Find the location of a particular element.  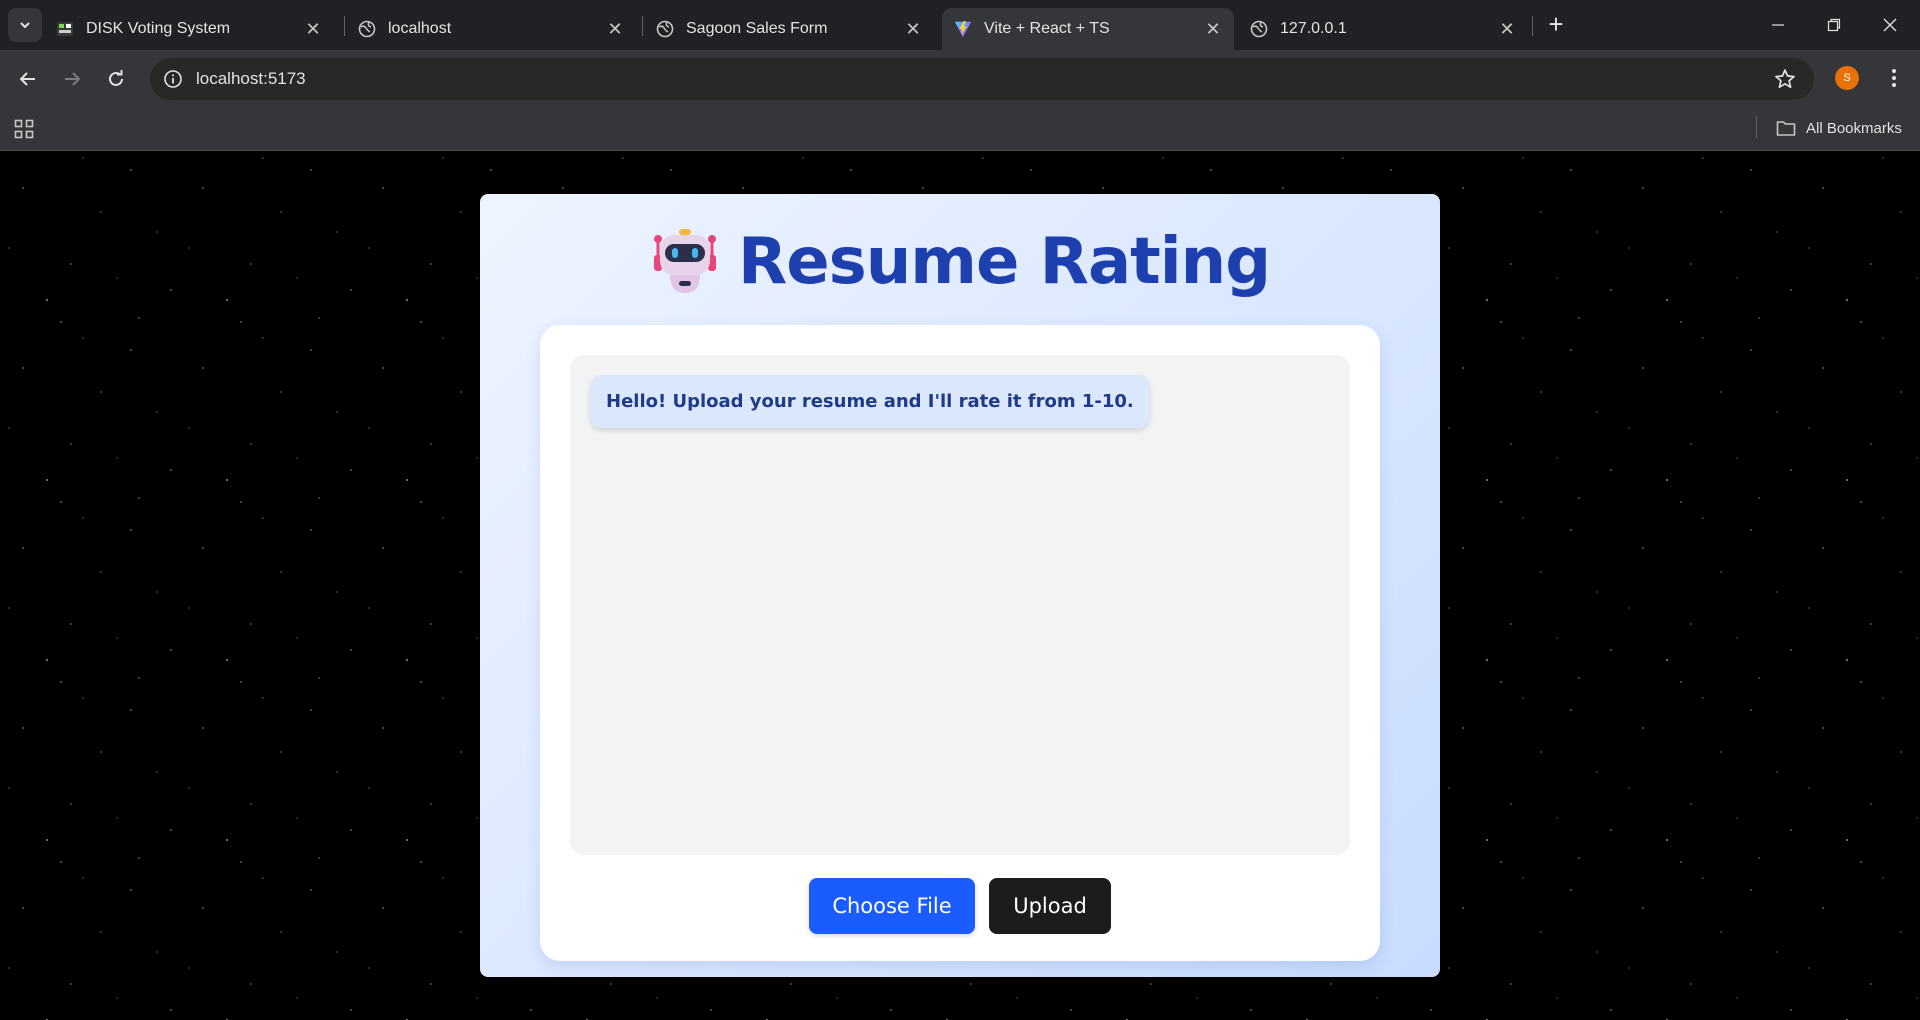

browser-toolbar: localhost:5173 is located at coordinates (960, 79).